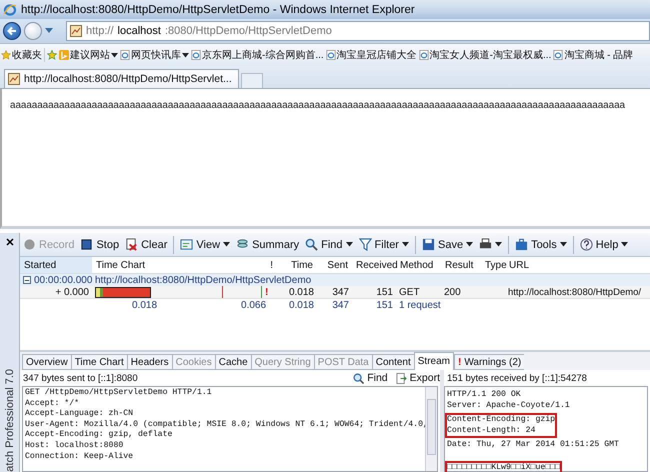  I want to click on warning-mark: !, so click(267, 292).